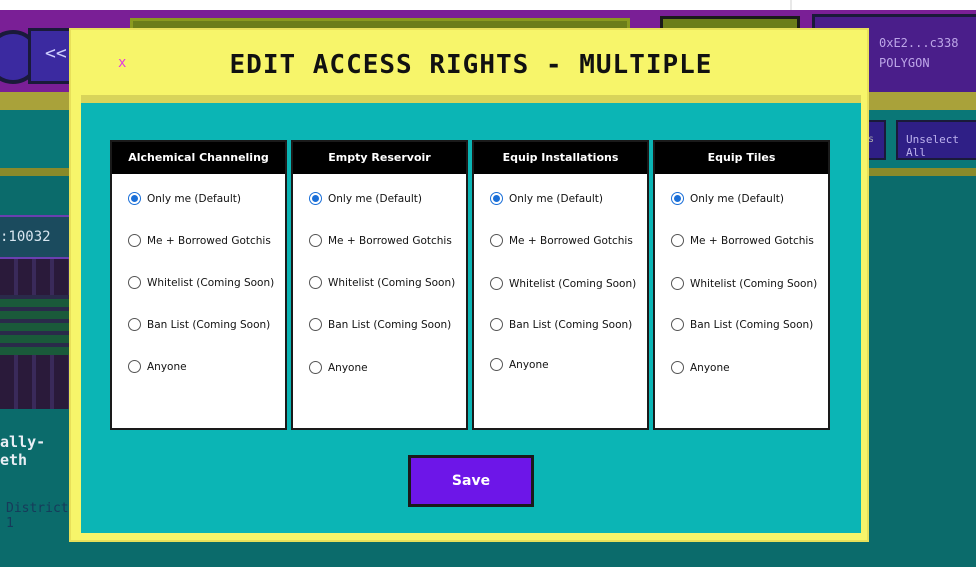 This screenshot has height=567, width=976. I want to click on column-title: Alchemical Channeling, so click(198, 158).